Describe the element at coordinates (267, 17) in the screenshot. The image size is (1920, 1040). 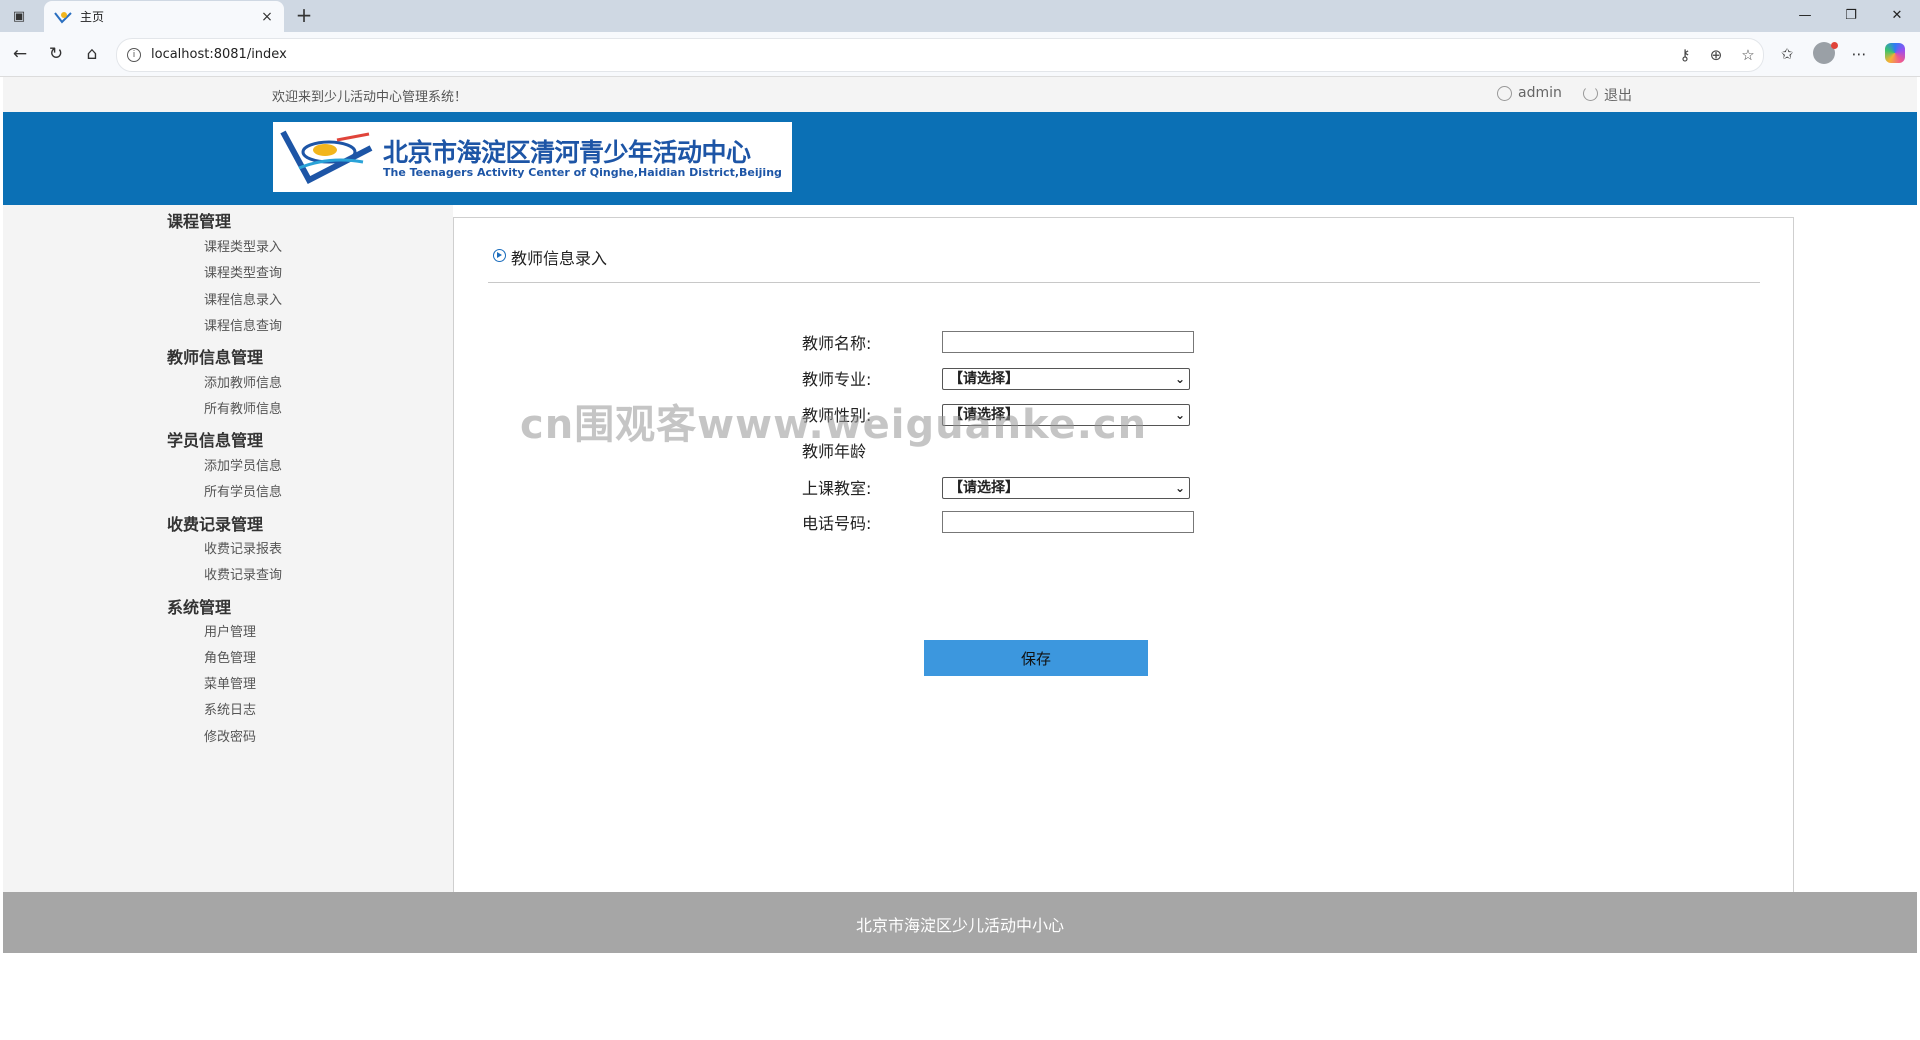
I see `close-tab-icon: ×` at that location.